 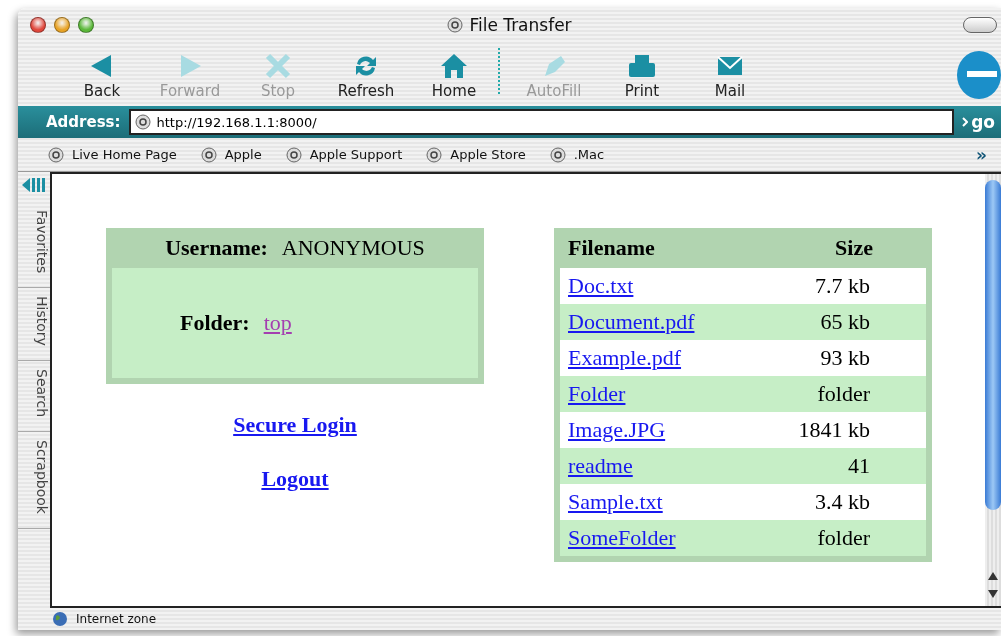 What do you see at coordinates (353, 248) in the screenshot?
I see `username-value: ANONYMOUS` at bounding box center [353, 248].